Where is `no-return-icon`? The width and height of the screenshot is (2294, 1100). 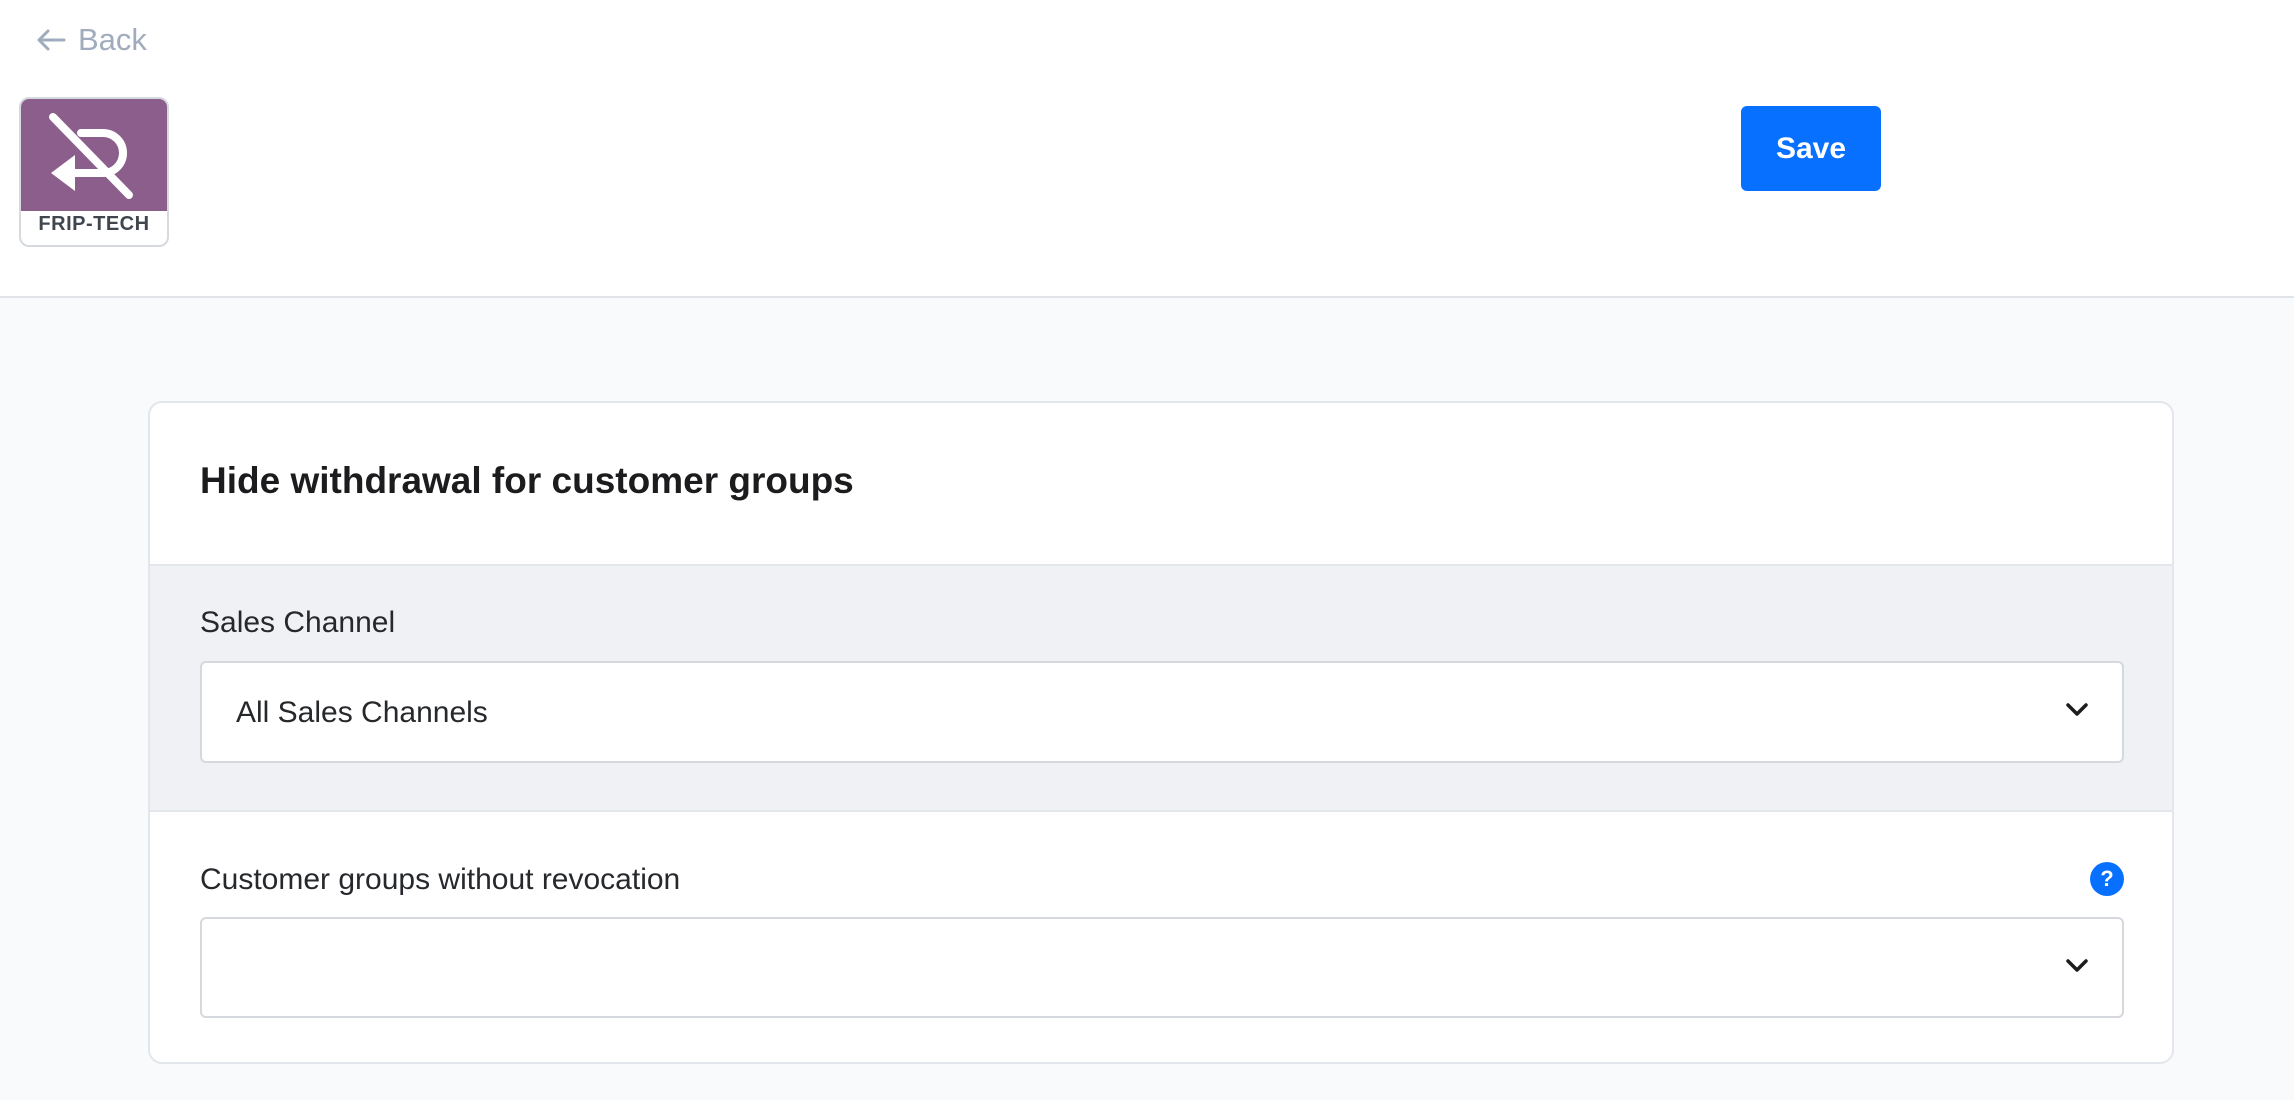
no-return-icon is located at coordinates (91, 156).